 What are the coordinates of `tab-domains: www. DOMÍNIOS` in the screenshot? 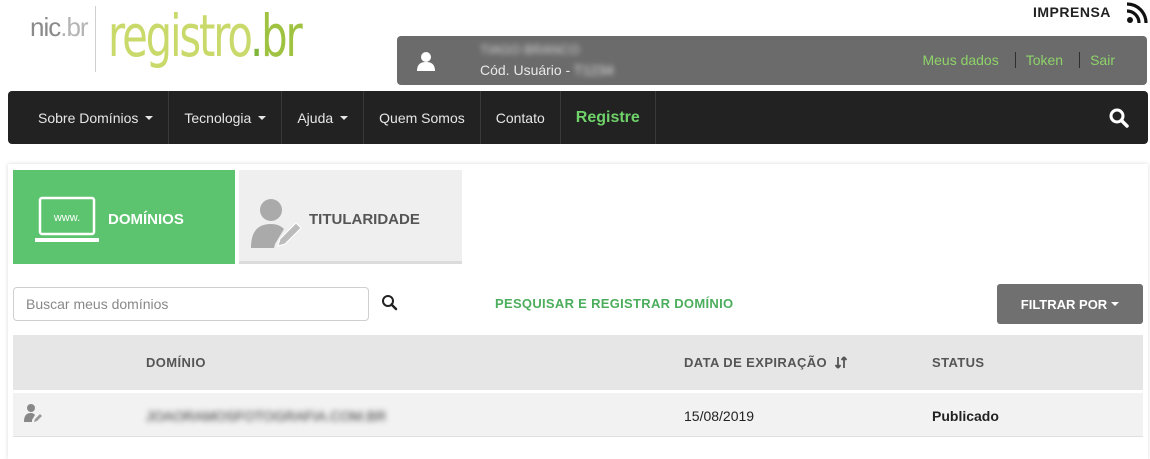 It's located at (124, 217).